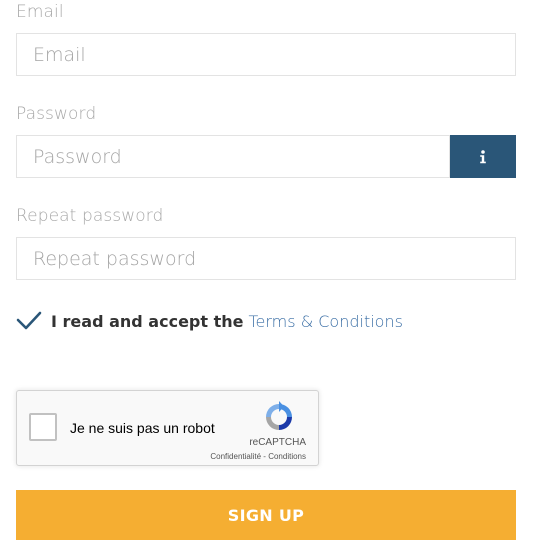 The width and height of the screenshot is (536, 545). What do you see at coordinates (266, 515) in the screenshot?
I see `sign-up-button: SIGN UP` at bounding box center [266, 515].